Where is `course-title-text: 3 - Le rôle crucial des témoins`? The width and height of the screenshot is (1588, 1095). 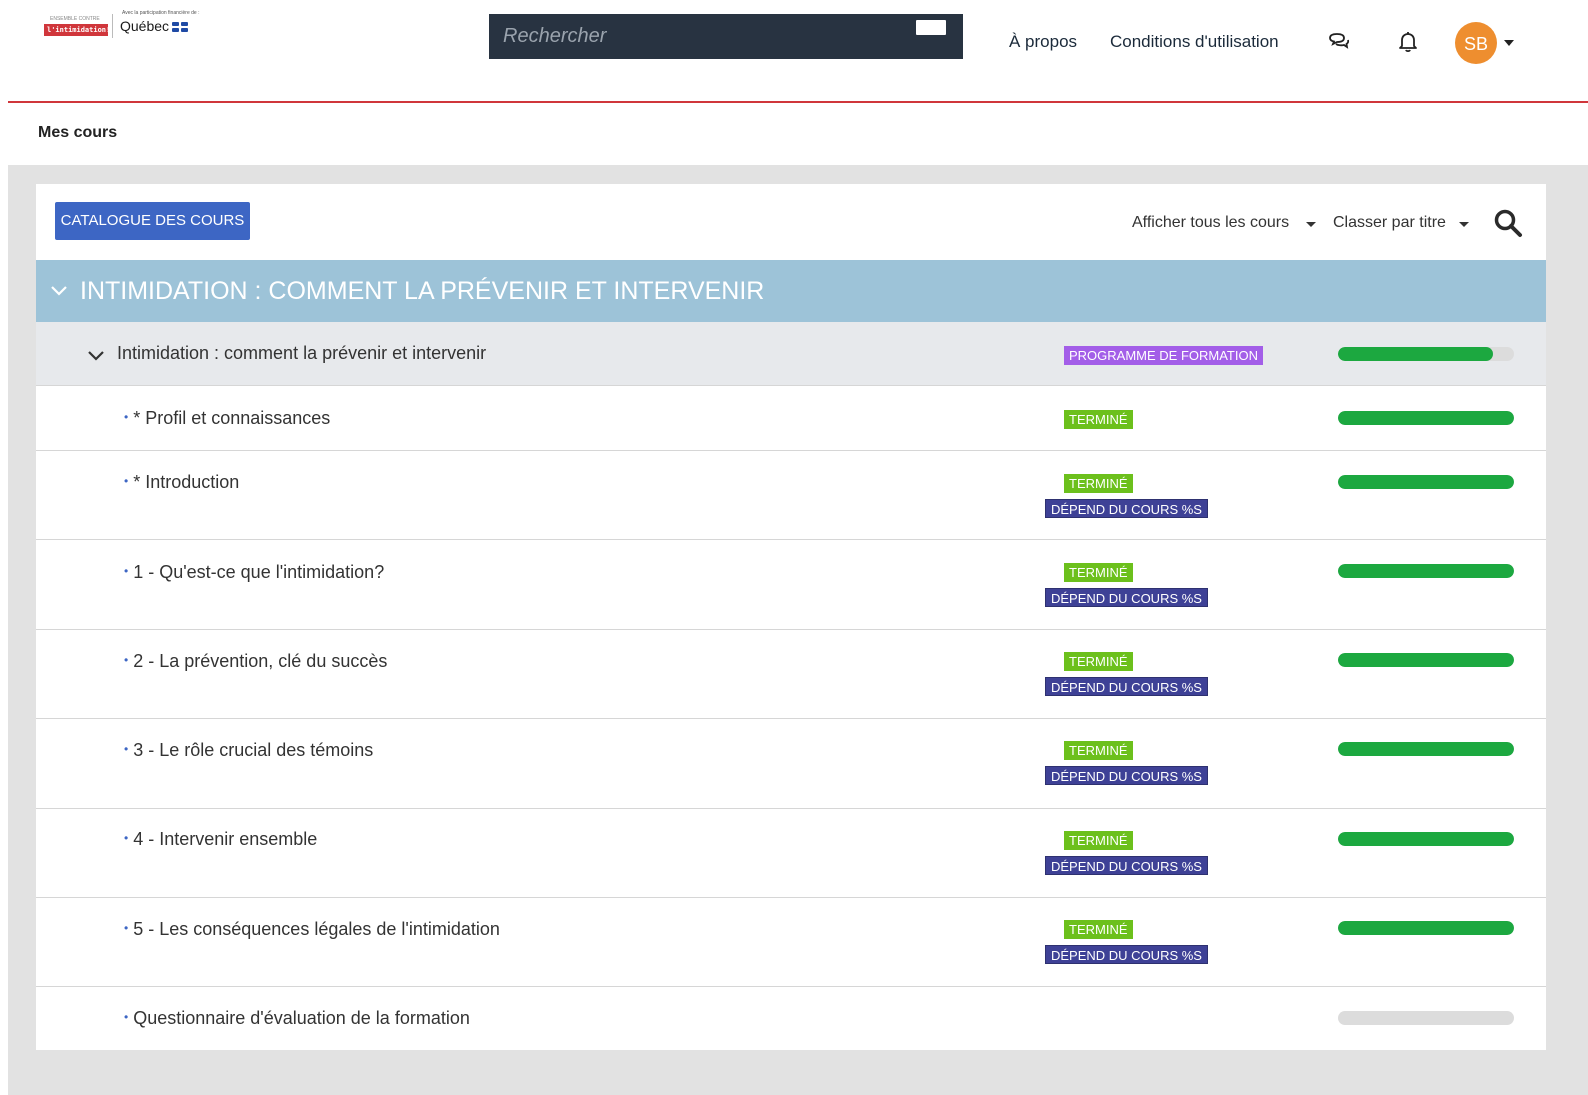
course-title-text: 3 - Le rôle crucial des témoins is located at coordinates (253, 750).